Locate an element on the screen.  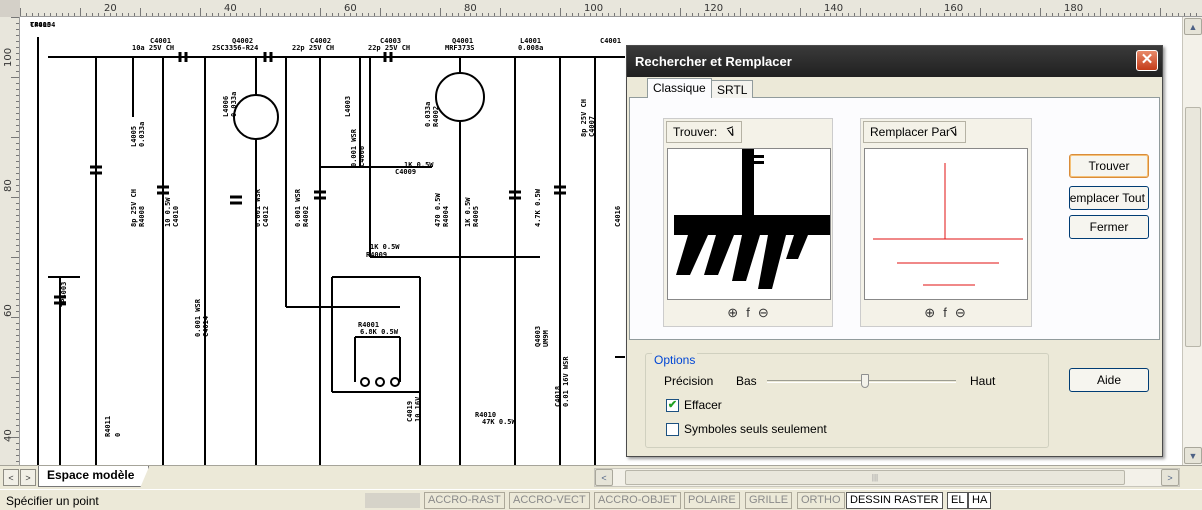
find-dropdown: Trouver: ⊽ is located at coordinates (704, 132).